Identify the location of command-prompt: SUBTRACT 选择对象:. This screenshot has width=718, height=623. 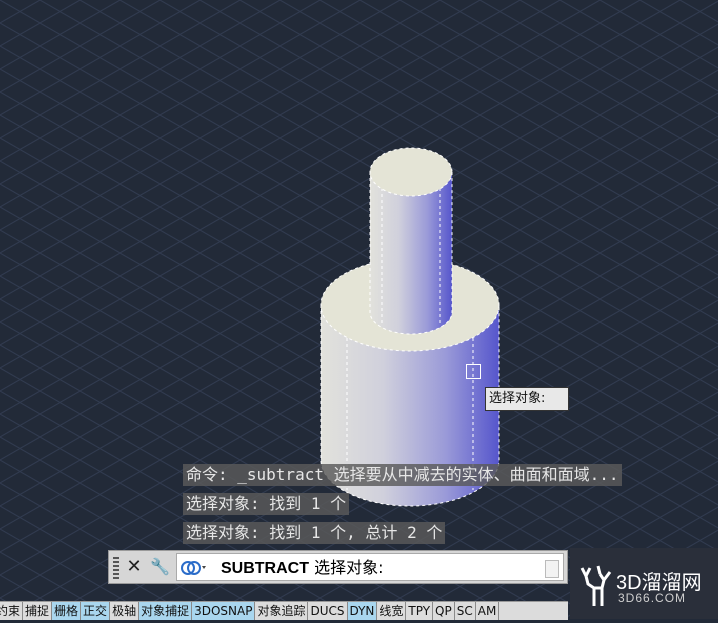
(302, 568).